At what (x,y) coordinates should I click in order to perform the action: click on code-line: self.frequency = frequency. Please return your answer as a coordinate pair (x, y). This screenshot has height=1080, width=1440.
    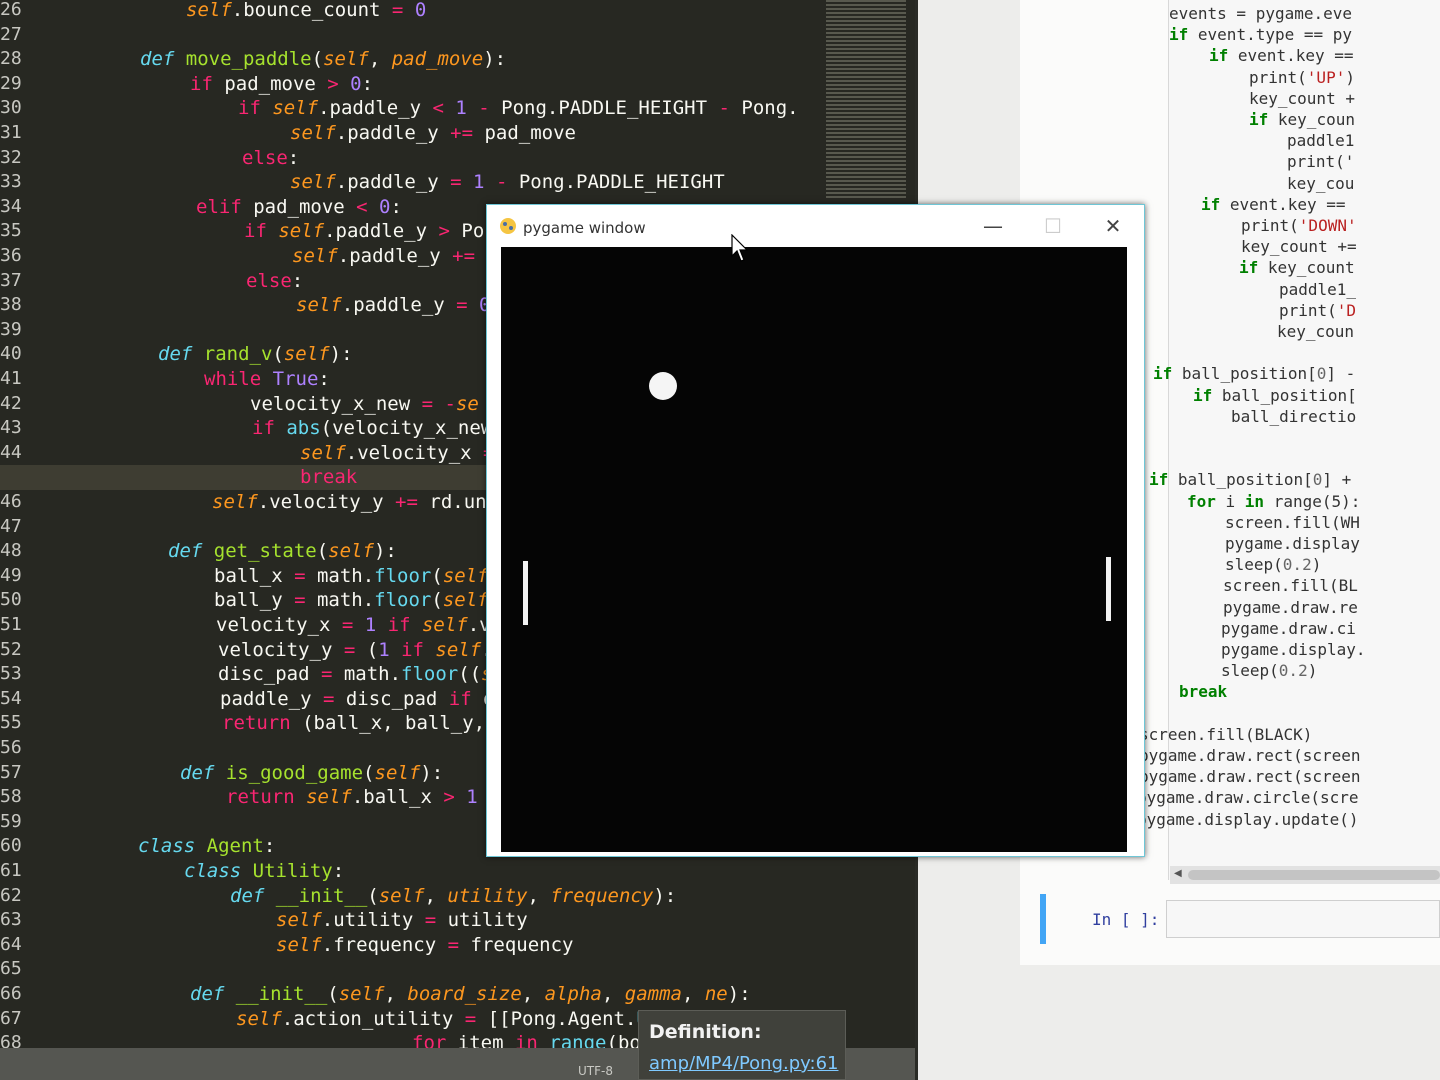
    Looking at the image, I should click on (424, 945).